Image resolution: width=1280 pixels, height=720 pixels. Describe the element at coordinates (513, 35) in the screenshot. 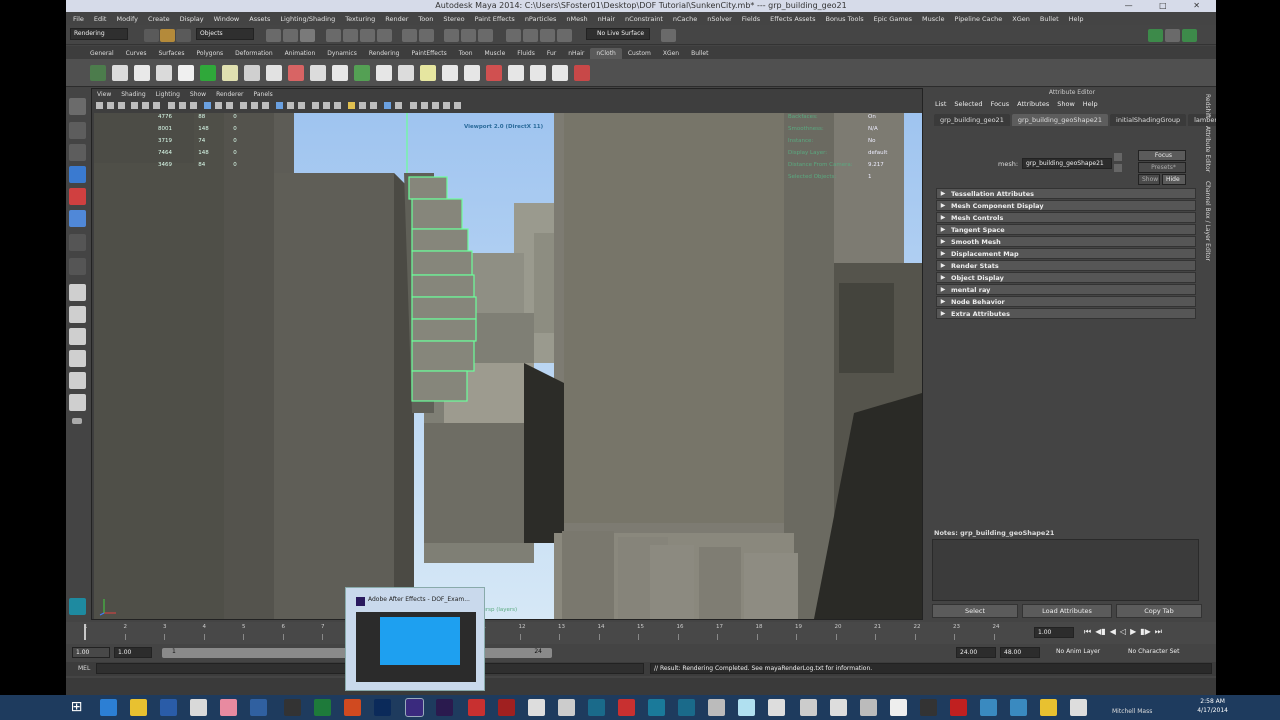

I see `modeling-toolkit-icon` at that location.